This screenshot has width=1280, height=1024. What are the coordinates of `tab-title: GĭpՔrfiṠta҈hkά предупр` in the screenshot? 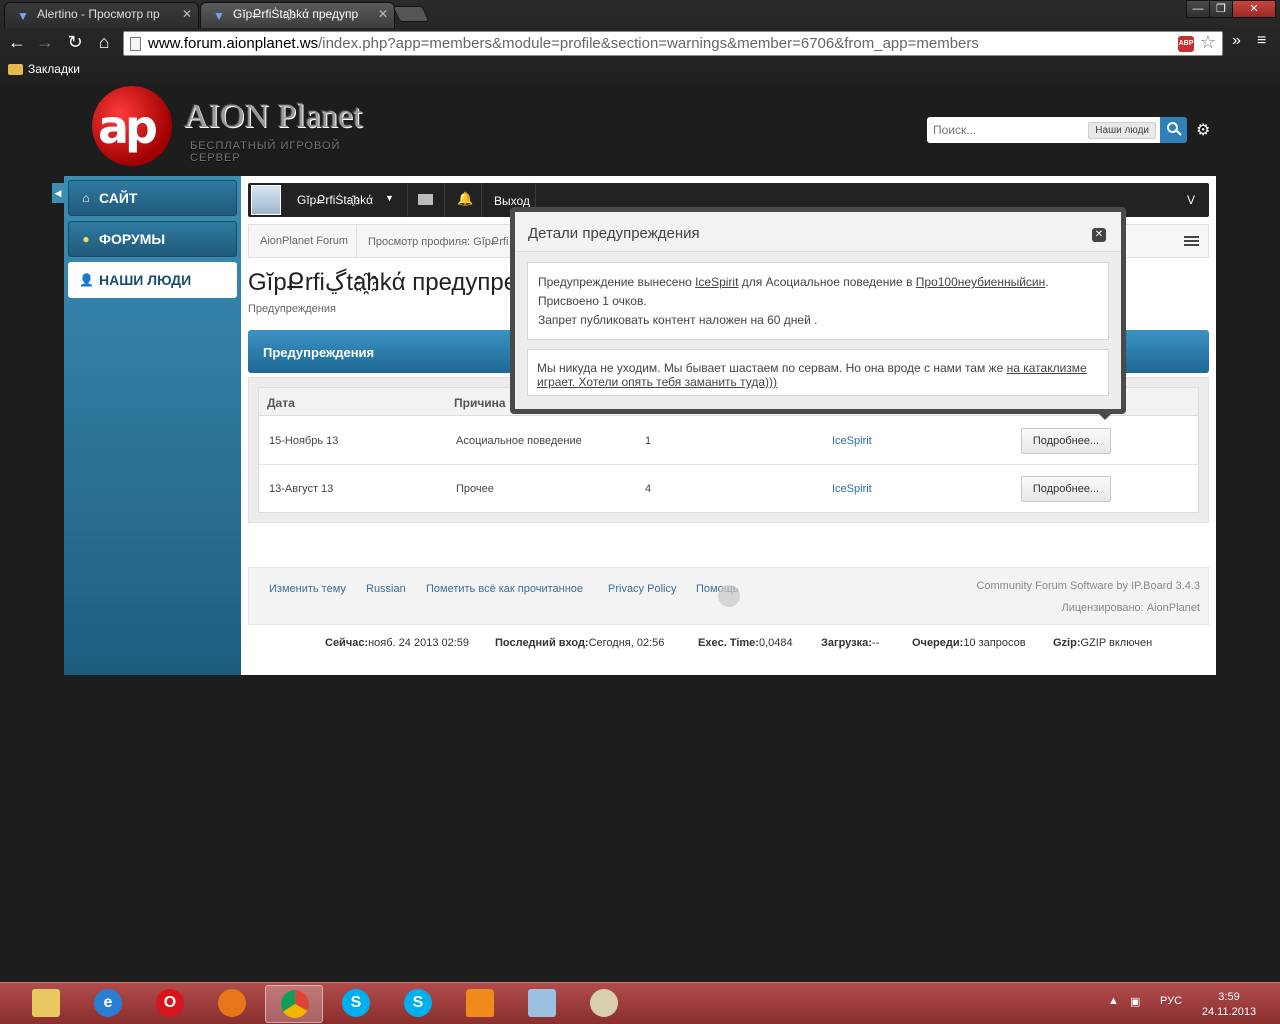 It's located at (296, 14).